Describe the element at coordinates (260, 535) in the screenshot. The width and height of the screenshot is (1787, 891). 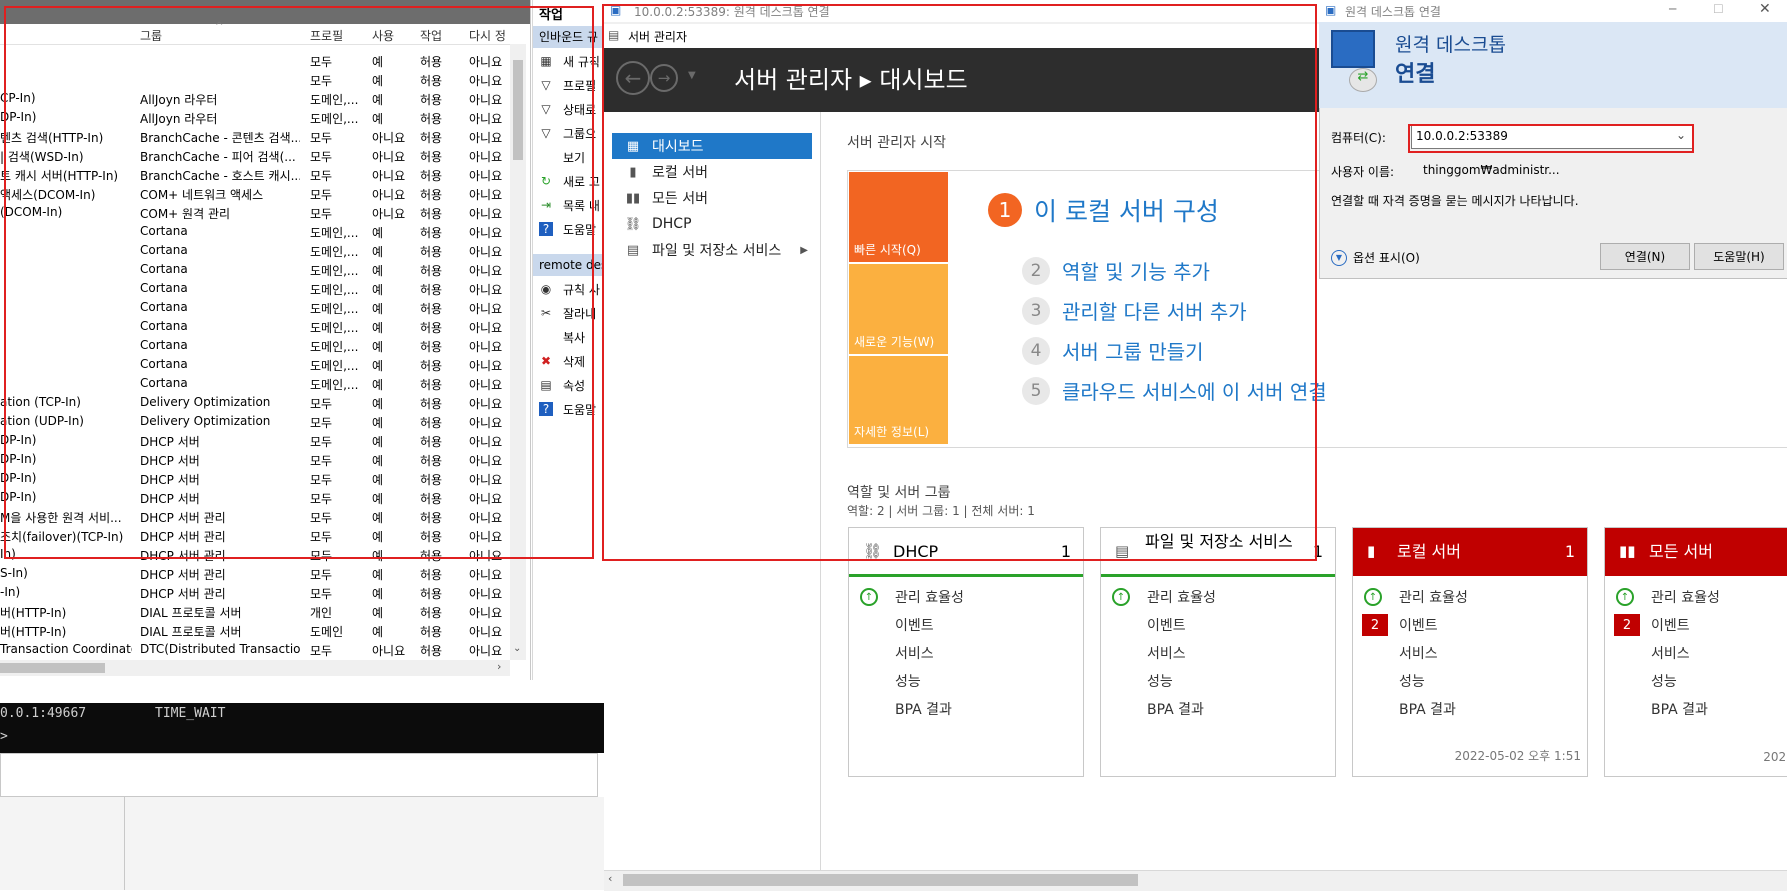
I see `table-row: 조치(failover)(TCP-In) DHCP 서버 관리 모두 예 허용 아니요` at that location.